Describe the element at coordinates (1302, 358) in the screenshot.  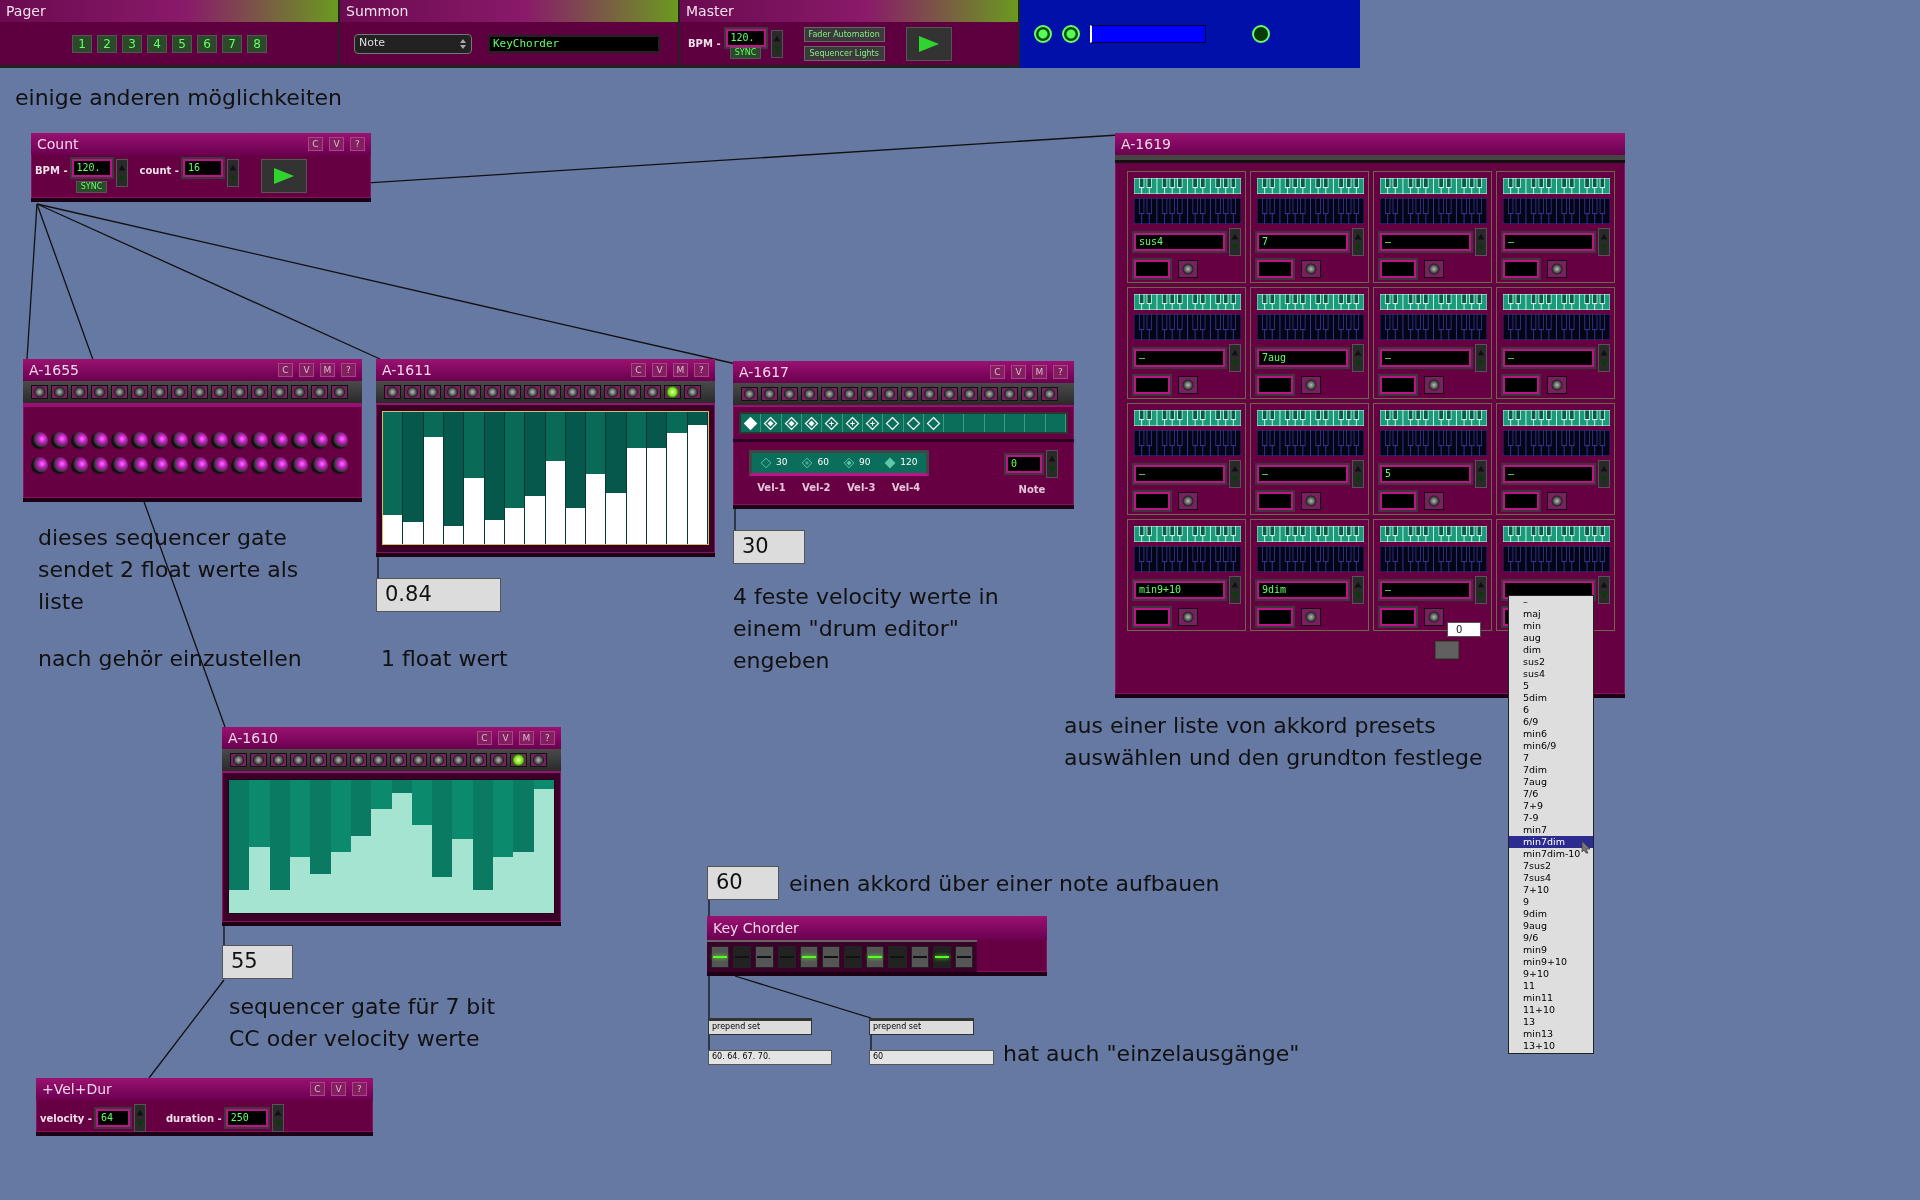
I see `chord-field: 7aug` at that location.